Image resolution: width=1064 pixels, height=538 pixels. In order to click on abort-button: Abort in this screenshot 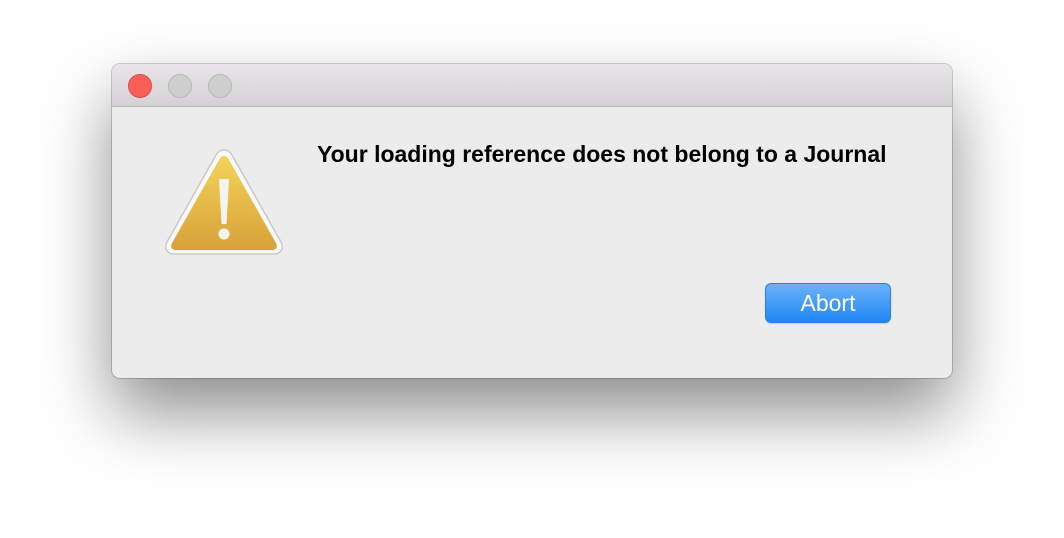, I will do `click(828, 303)`.